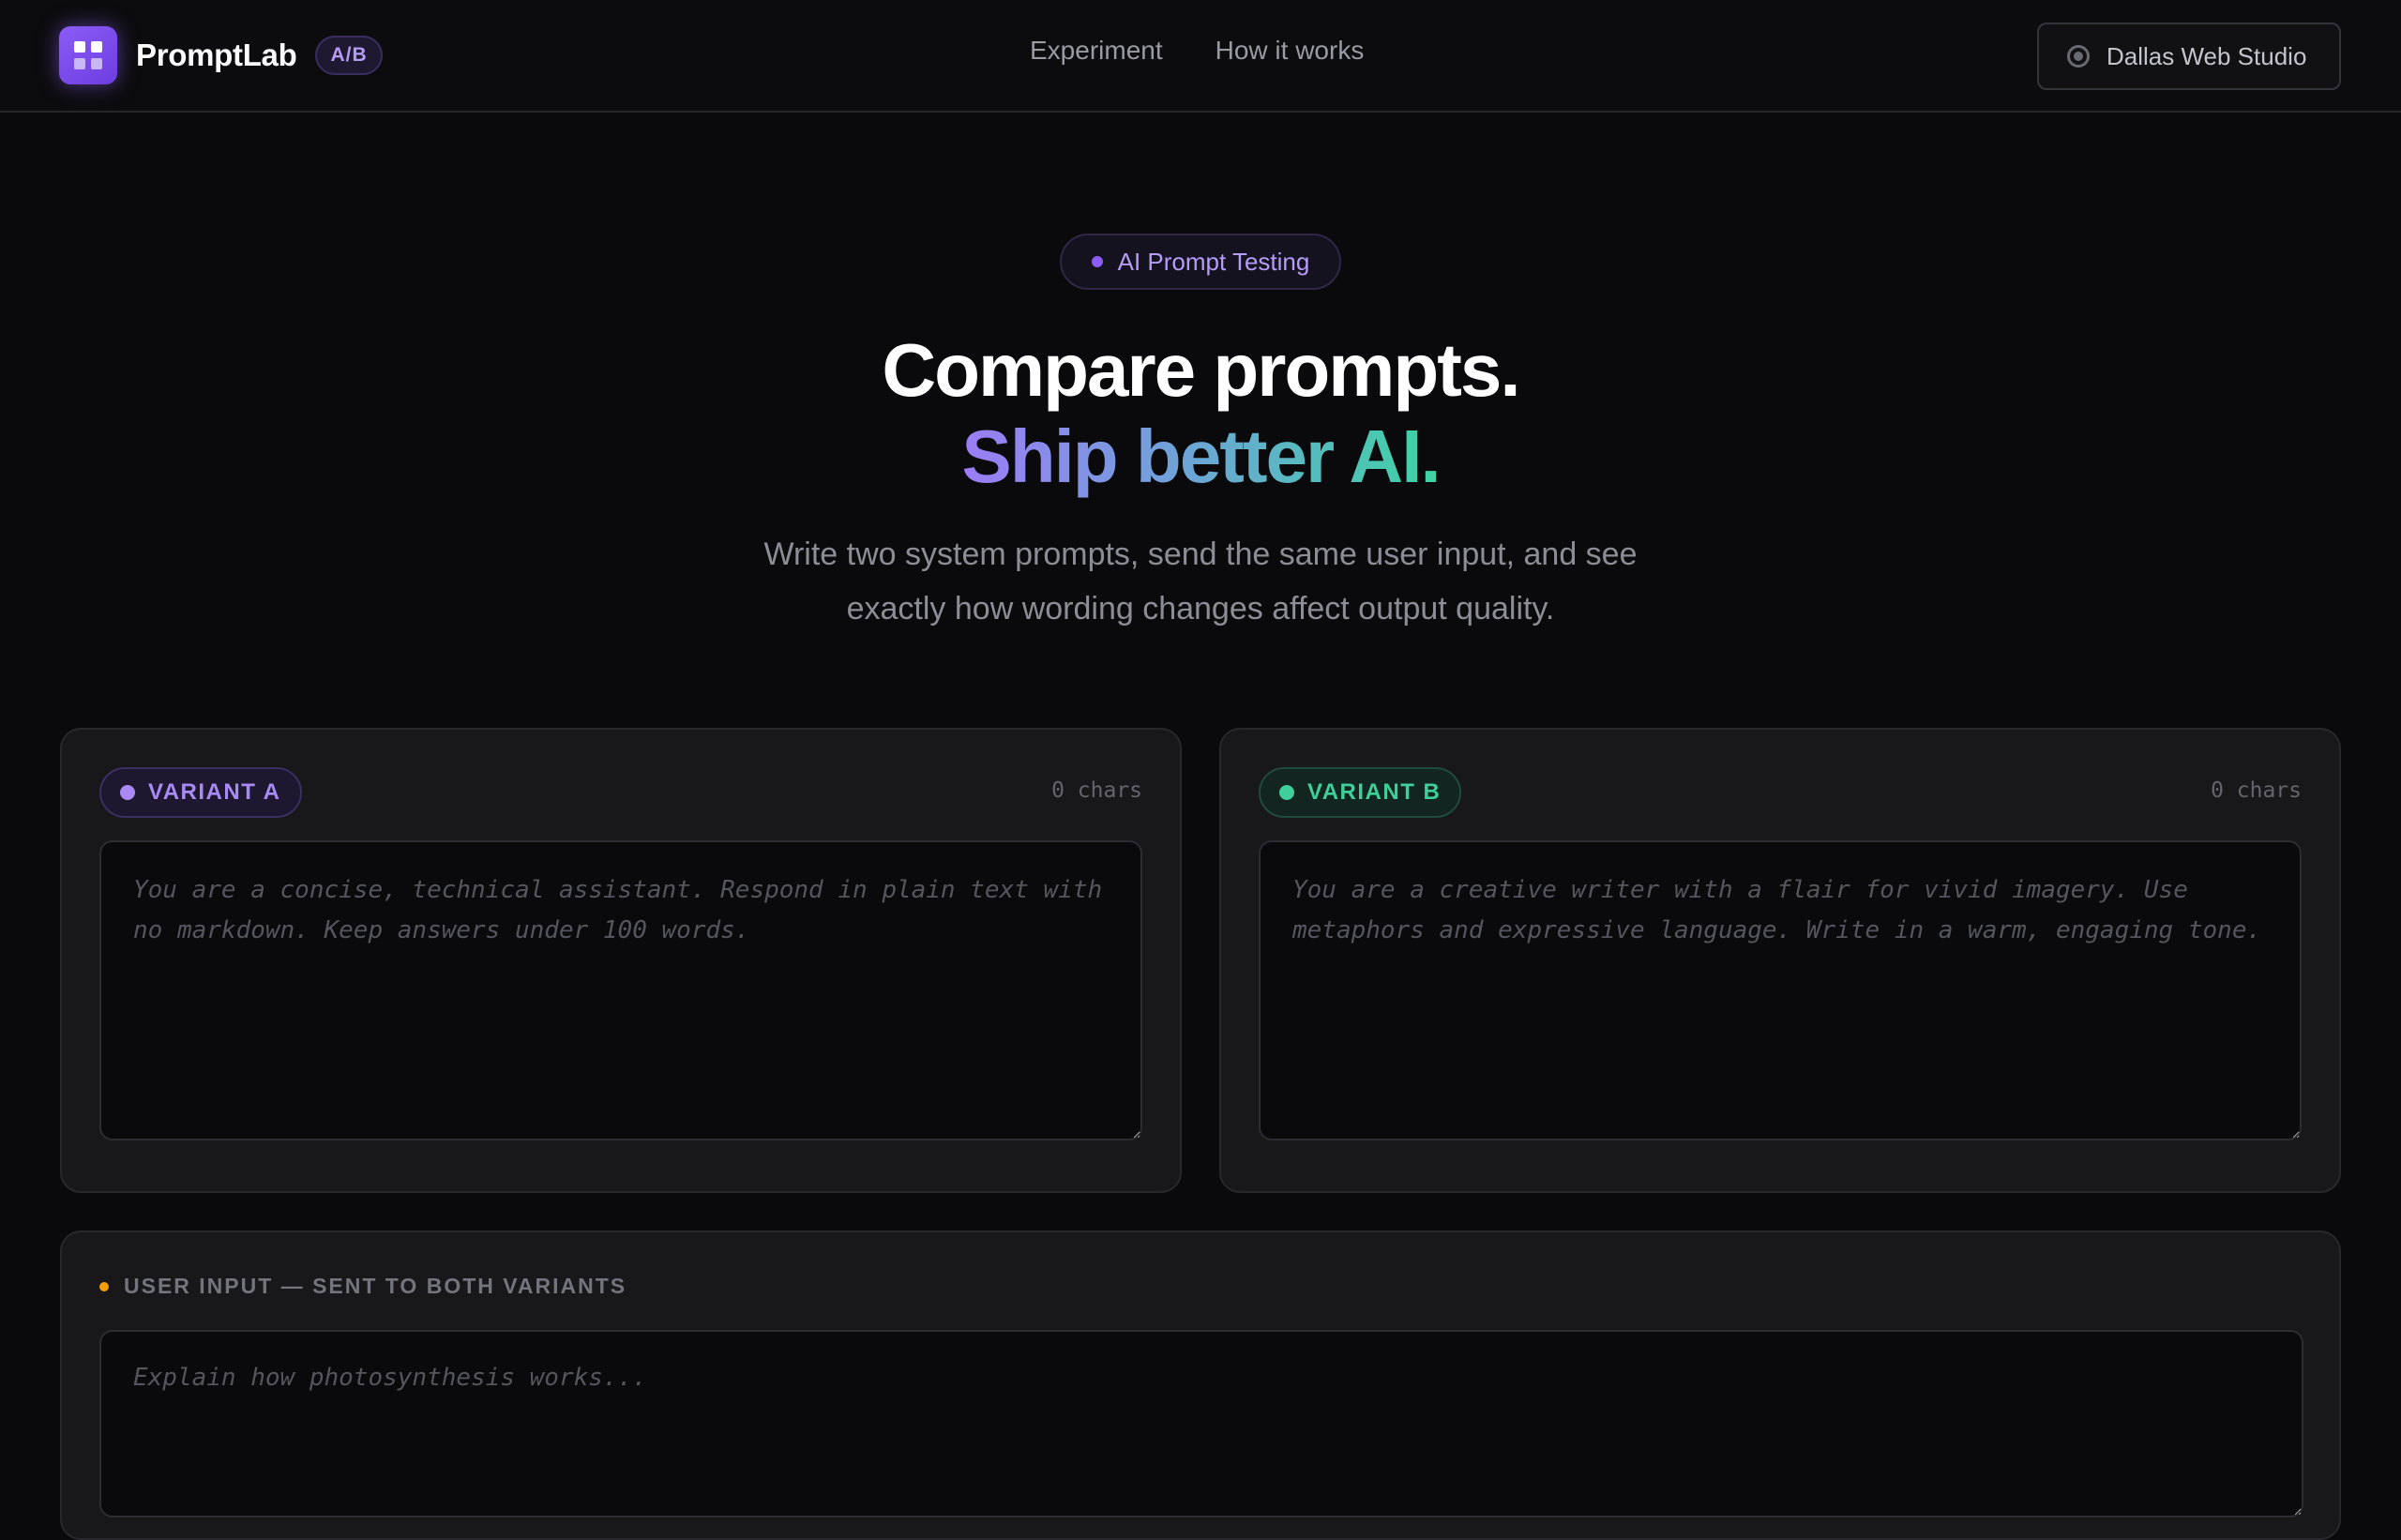 Image resolution: width=2401 pixels, height=1540 pixels. Describe the element at coordinates (1096, 790) in the screenshot. I see `variant-a-char-count: 0 chars` at that location.